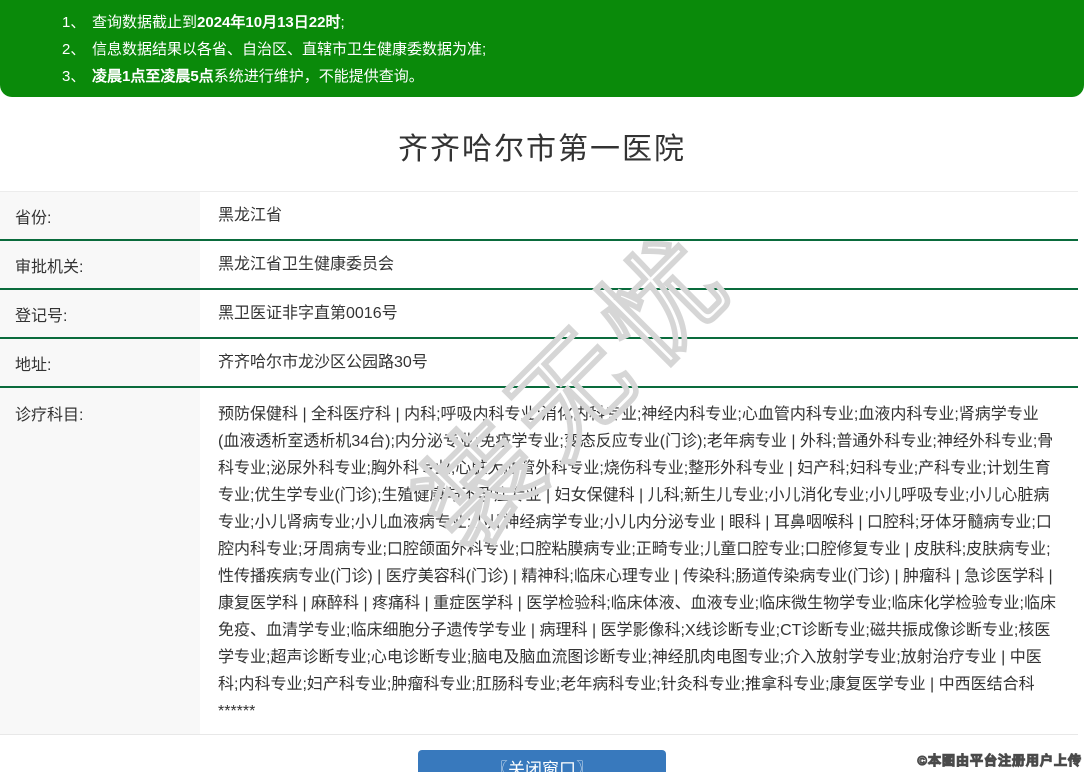 The width and height of the screenshot is (1084, 772). I want to click on table-row-approval-authority: 审批机关: 黑龙江省卫生健康委员会, so click(539, 265).